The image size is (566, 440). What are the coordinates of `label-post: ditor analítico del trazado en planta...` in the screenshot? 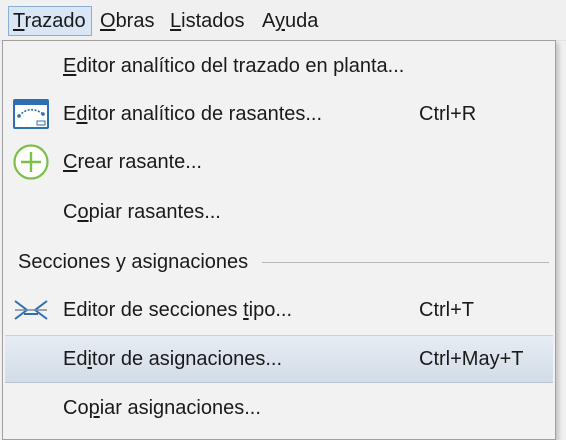 It's located at (240, 66).